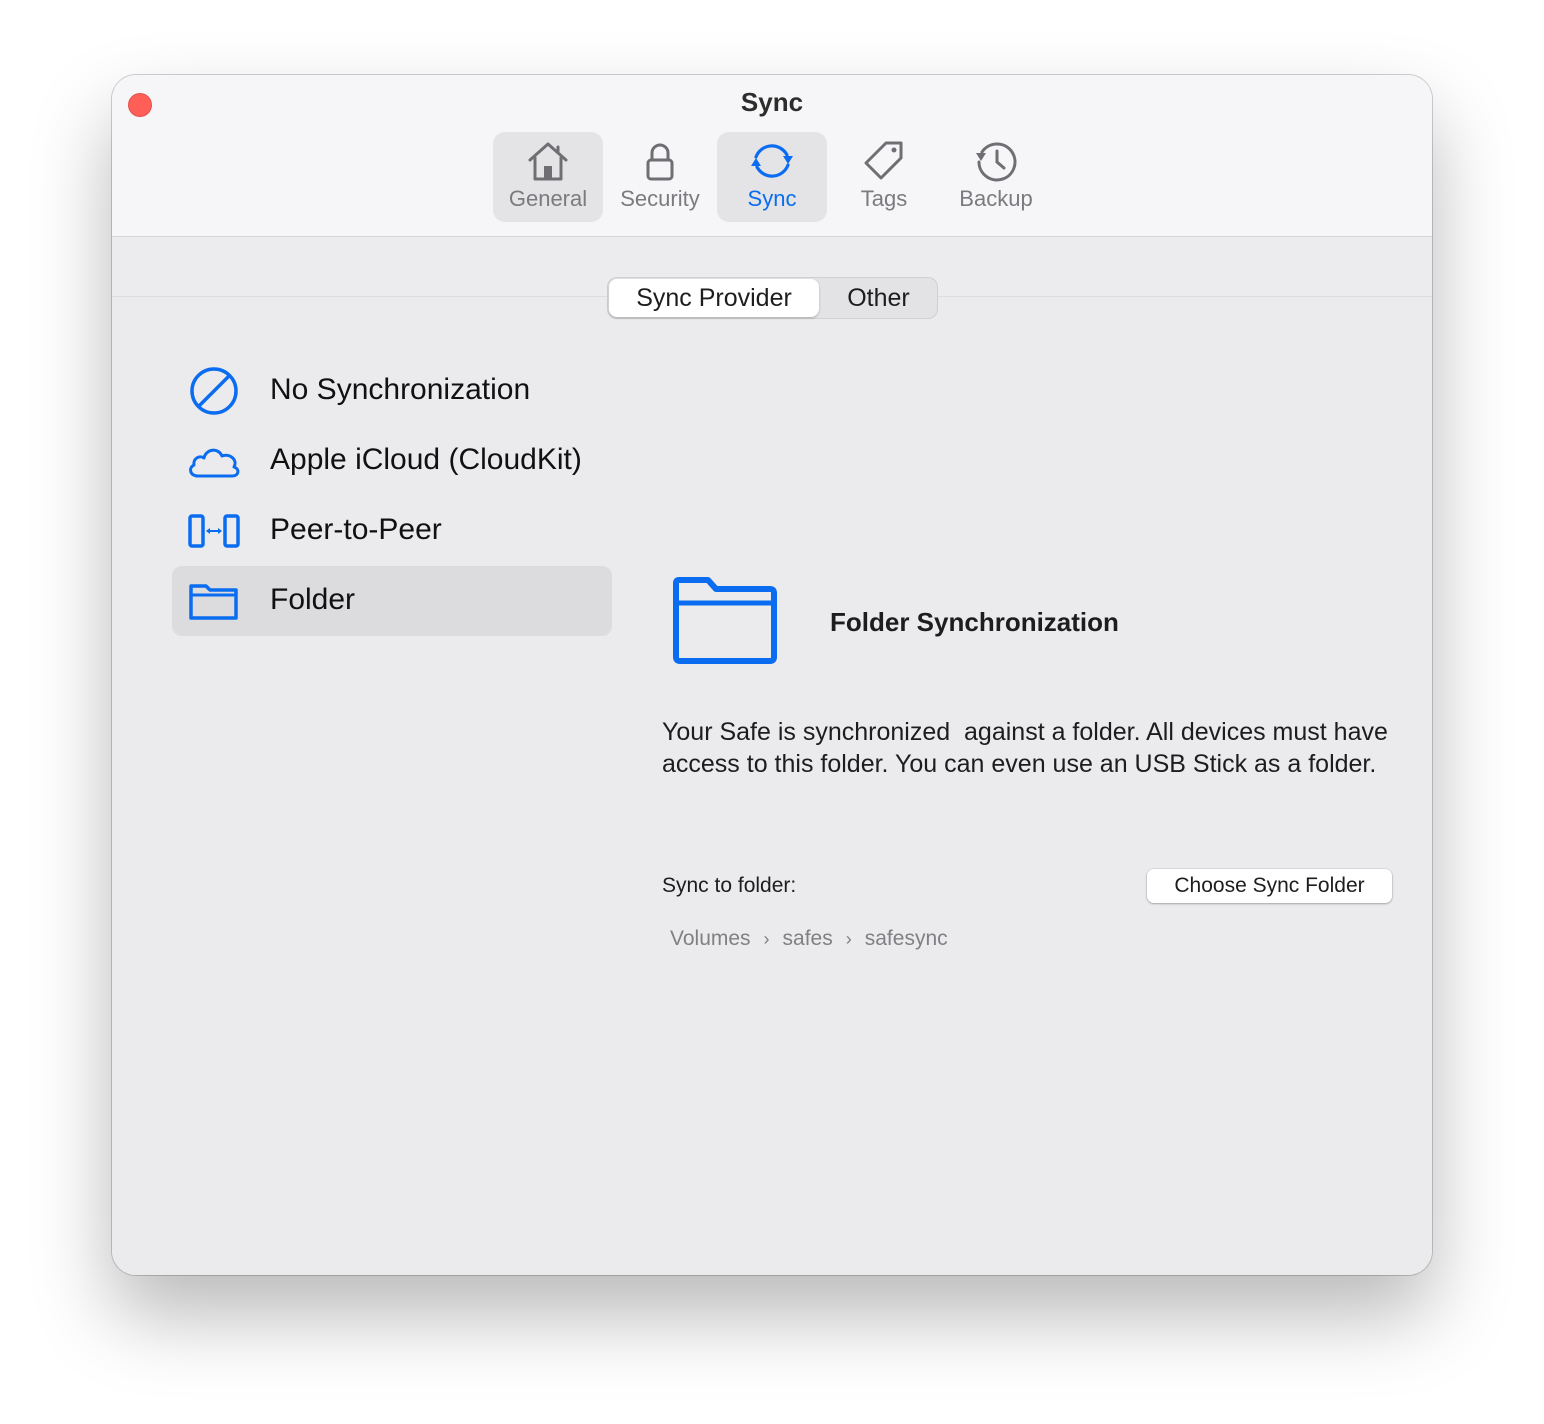 The width and height of the screenshot is (1544, 1424). I want to click on provider-icloud: Apple iCloud (CloudKit), so click(392, 461).